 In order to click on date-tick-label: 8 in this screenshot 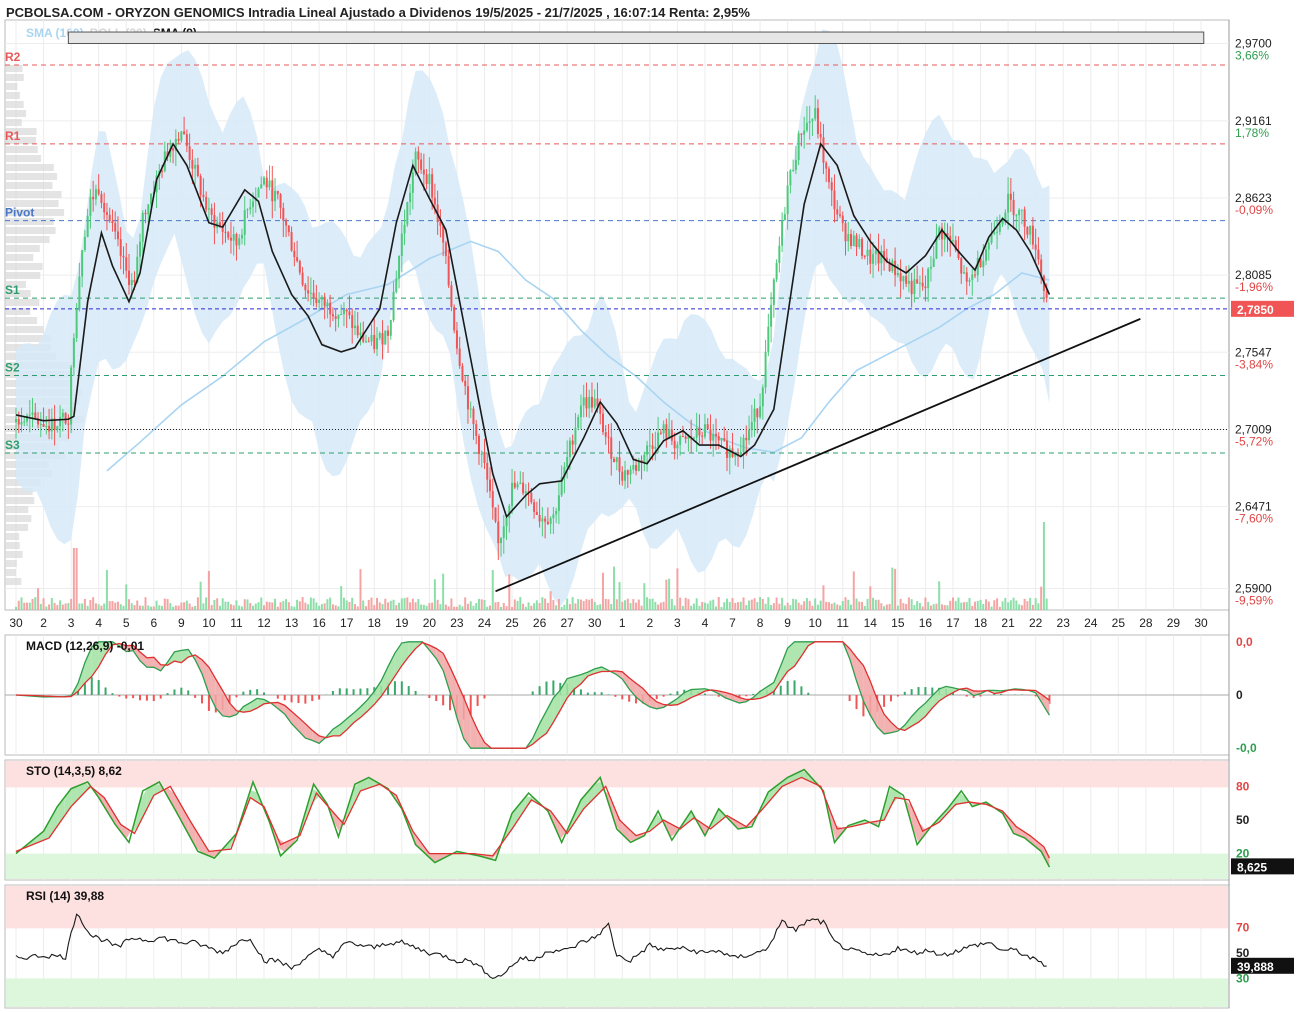, I will do `click(760, 623)`.